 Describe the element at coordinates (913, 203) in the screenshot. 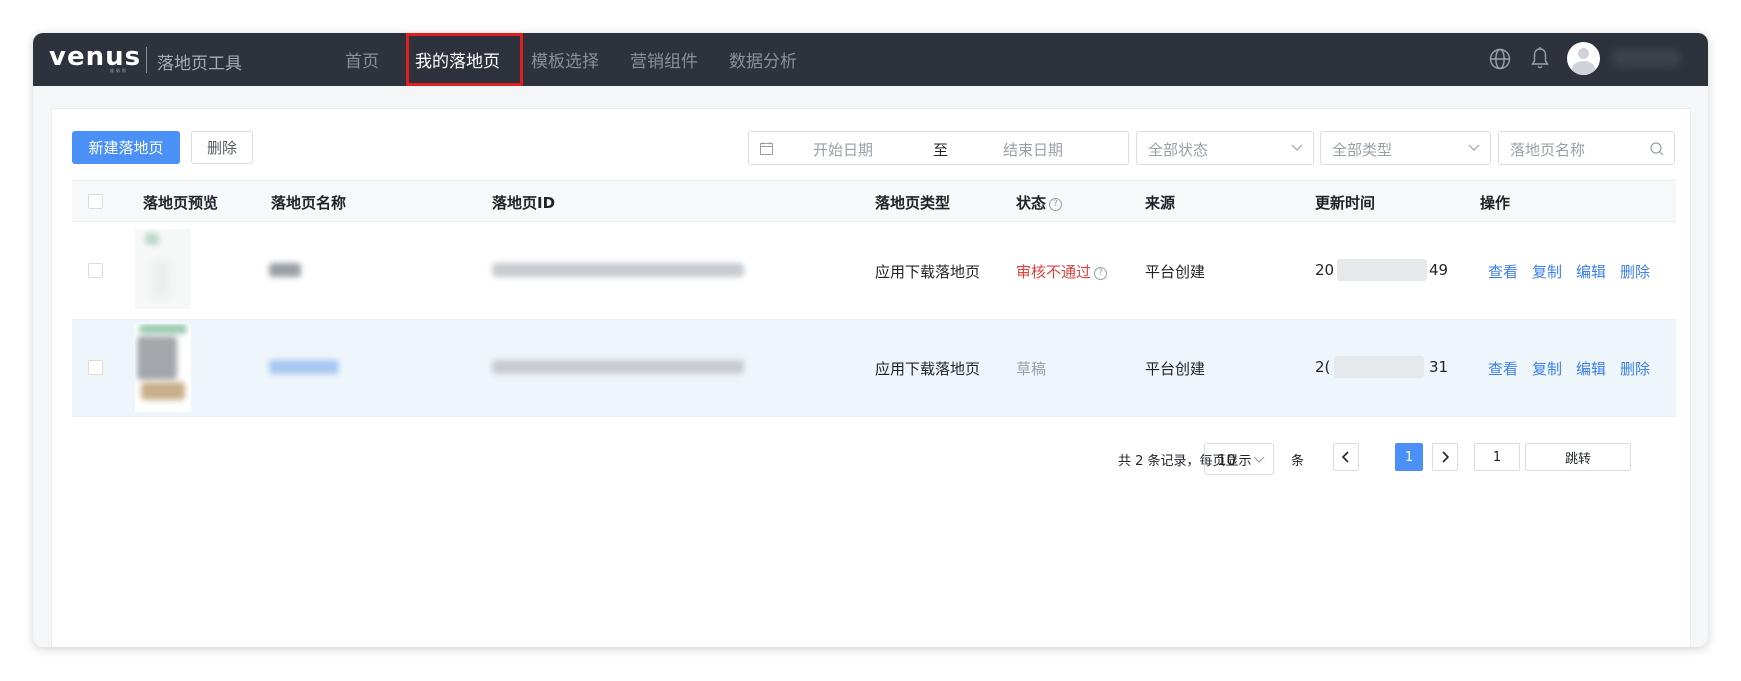

I see `column-type: 落地页类型` at that location.